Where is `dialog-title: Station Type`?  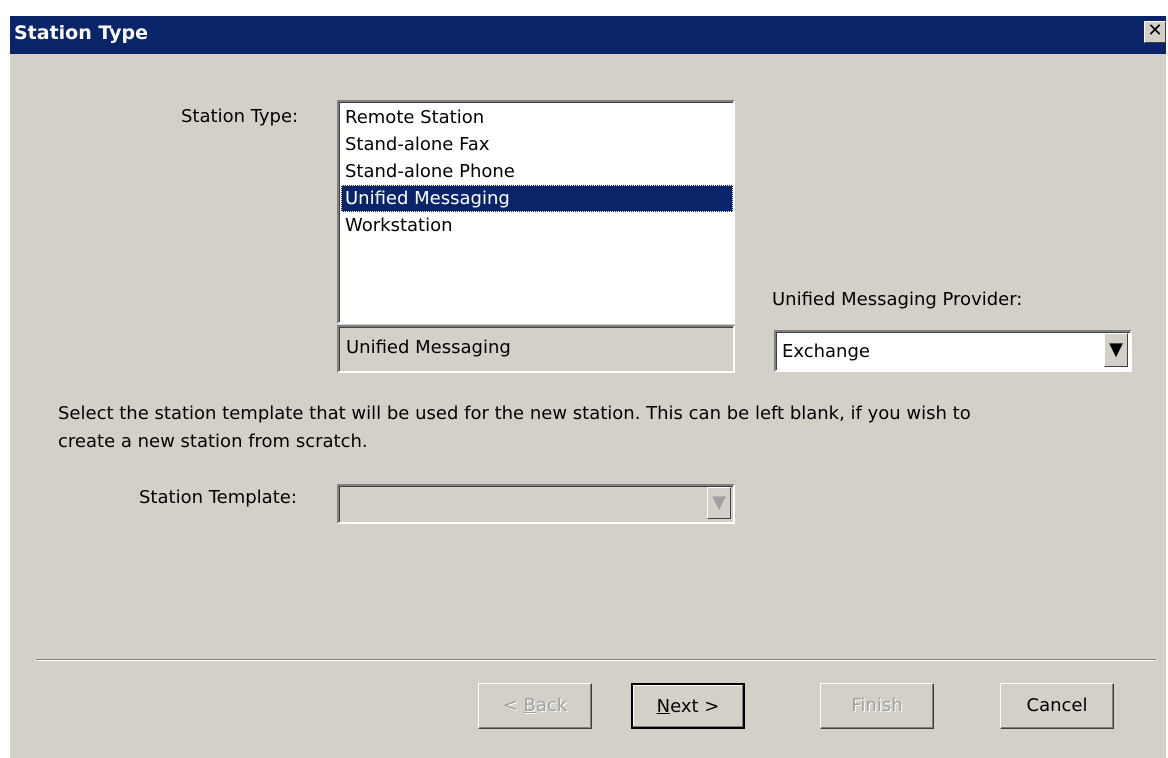 dialog-title: Station Type is located at coordinates (81, 33).